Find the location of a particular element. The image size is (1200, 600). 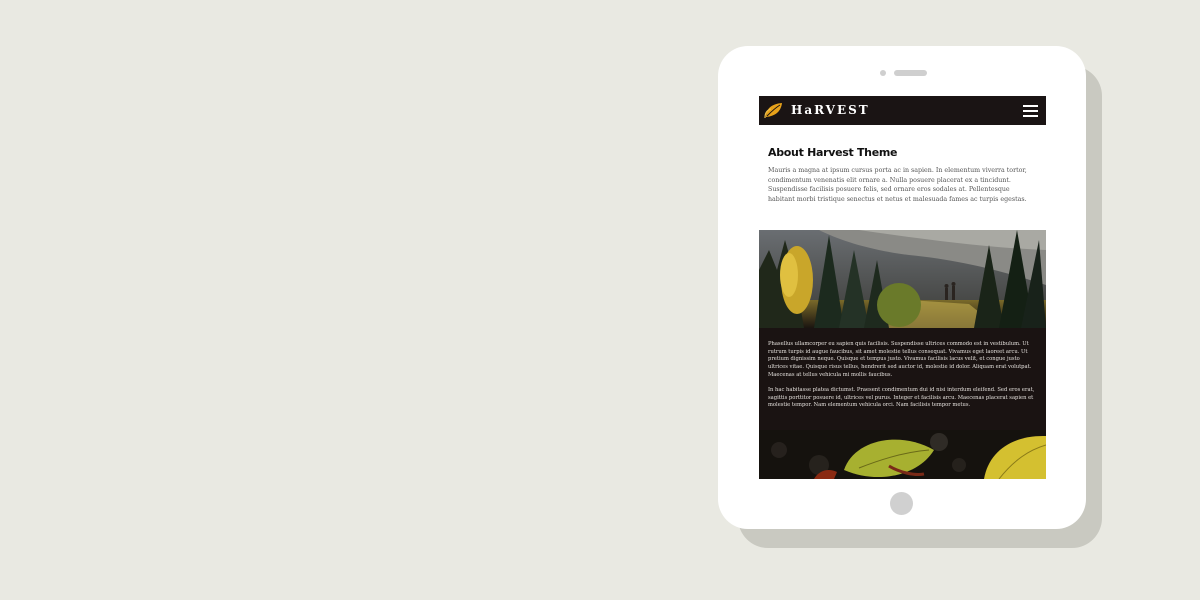

leaves-photo is located at coordinates (902, 454).